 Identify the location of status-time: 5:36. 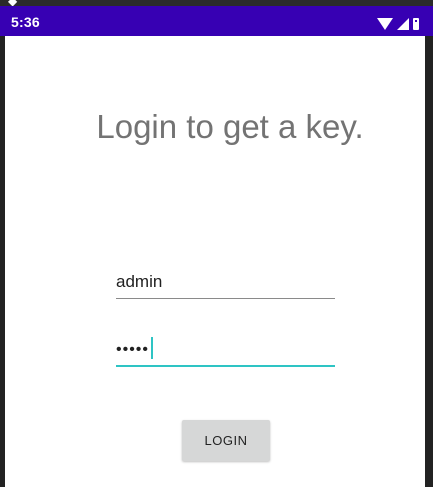
(25, 22).